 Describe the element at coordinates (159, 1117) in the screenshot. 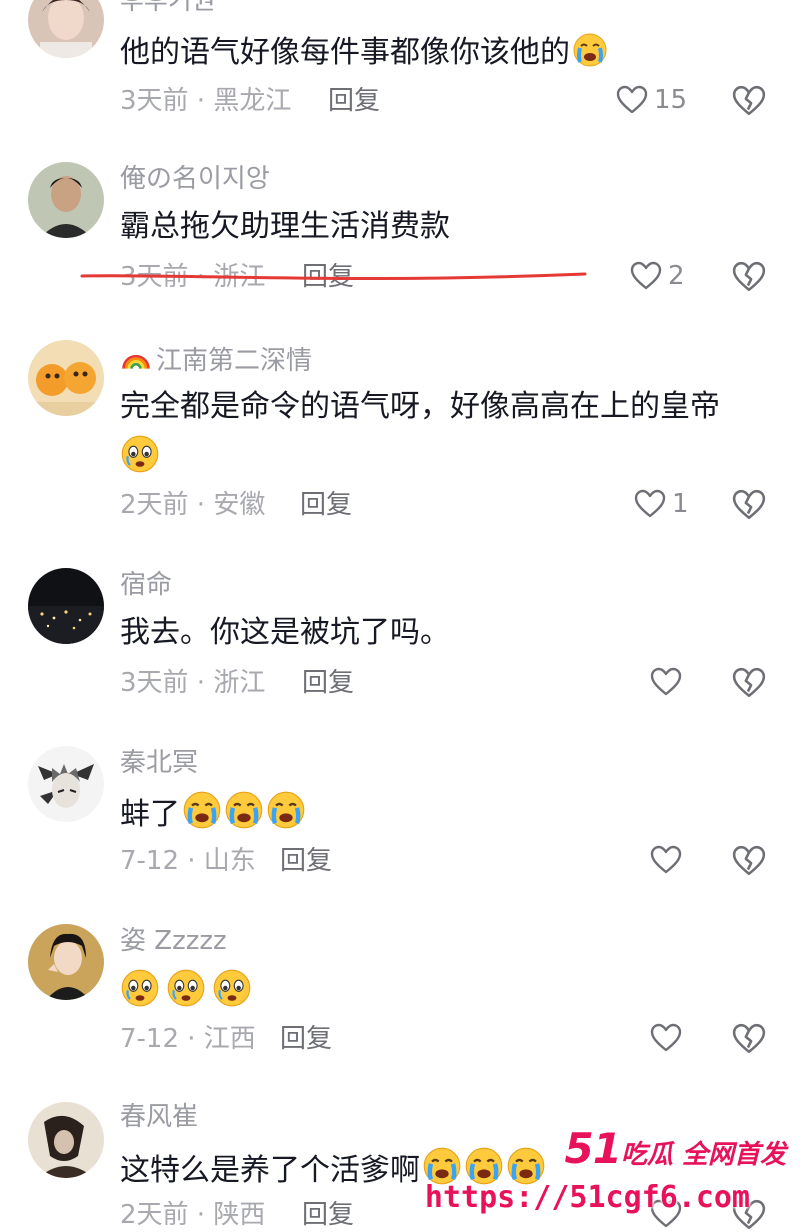

I see `comment-username: 春风崔` at that location.